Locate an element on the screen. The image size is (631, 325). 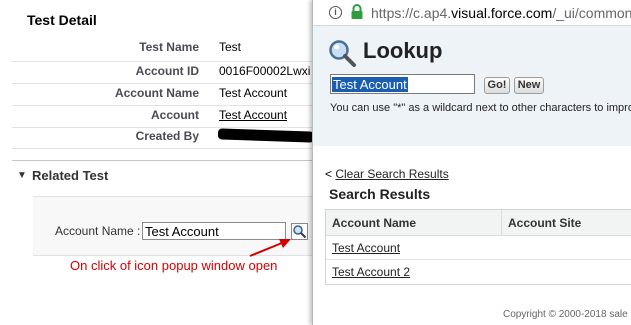
account-name-label: Account Name : is located at coordinates (98, 231).